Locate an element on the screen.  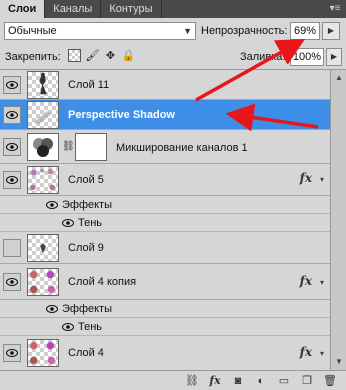
tab-channels: Каналы is located at coordinates (73, 9).